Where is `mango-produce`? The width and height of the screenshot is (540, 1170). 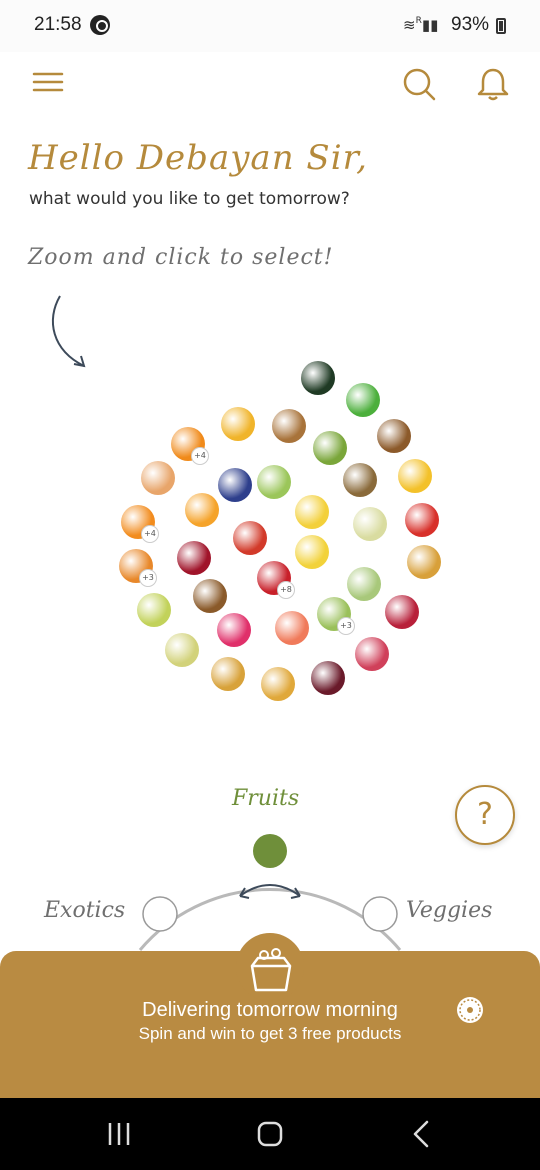
mango-produce is located at coordinates (238, 424).